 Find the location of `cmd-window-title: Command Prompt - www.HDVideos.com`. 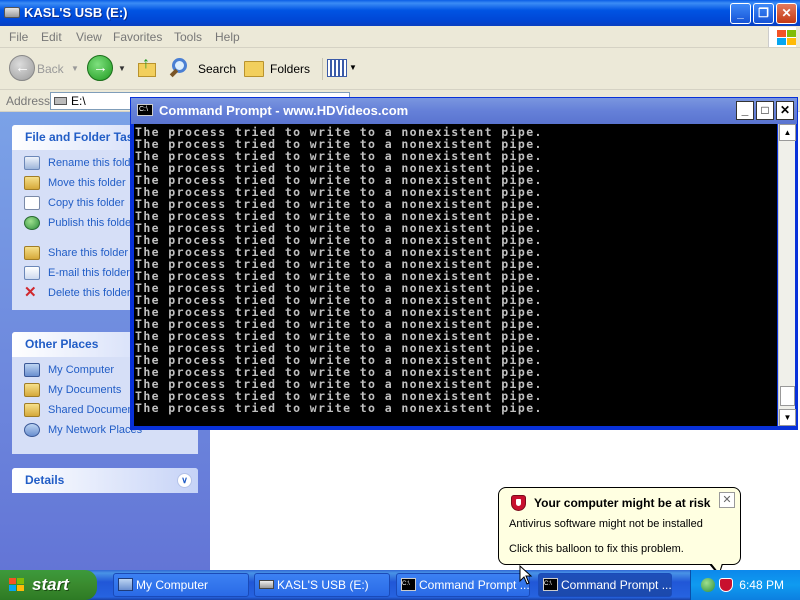

cmd-window-title: Command Prompt - www.HDVideos.com is located at coordinates (284, 110).